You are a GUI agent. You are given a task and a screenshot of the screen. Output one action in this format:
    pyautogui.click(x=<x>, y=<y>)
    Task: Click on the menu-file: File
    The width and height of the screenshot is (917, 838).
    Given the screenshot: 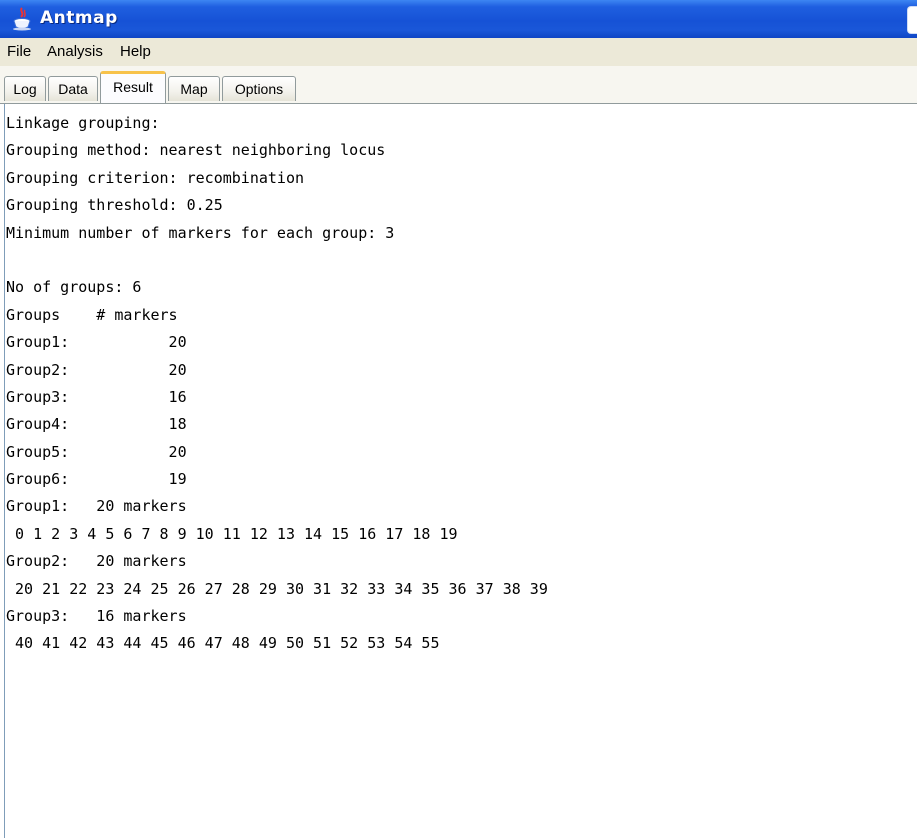 What is the action you would take?
    pyautogui.click(x=19, y=51)
    